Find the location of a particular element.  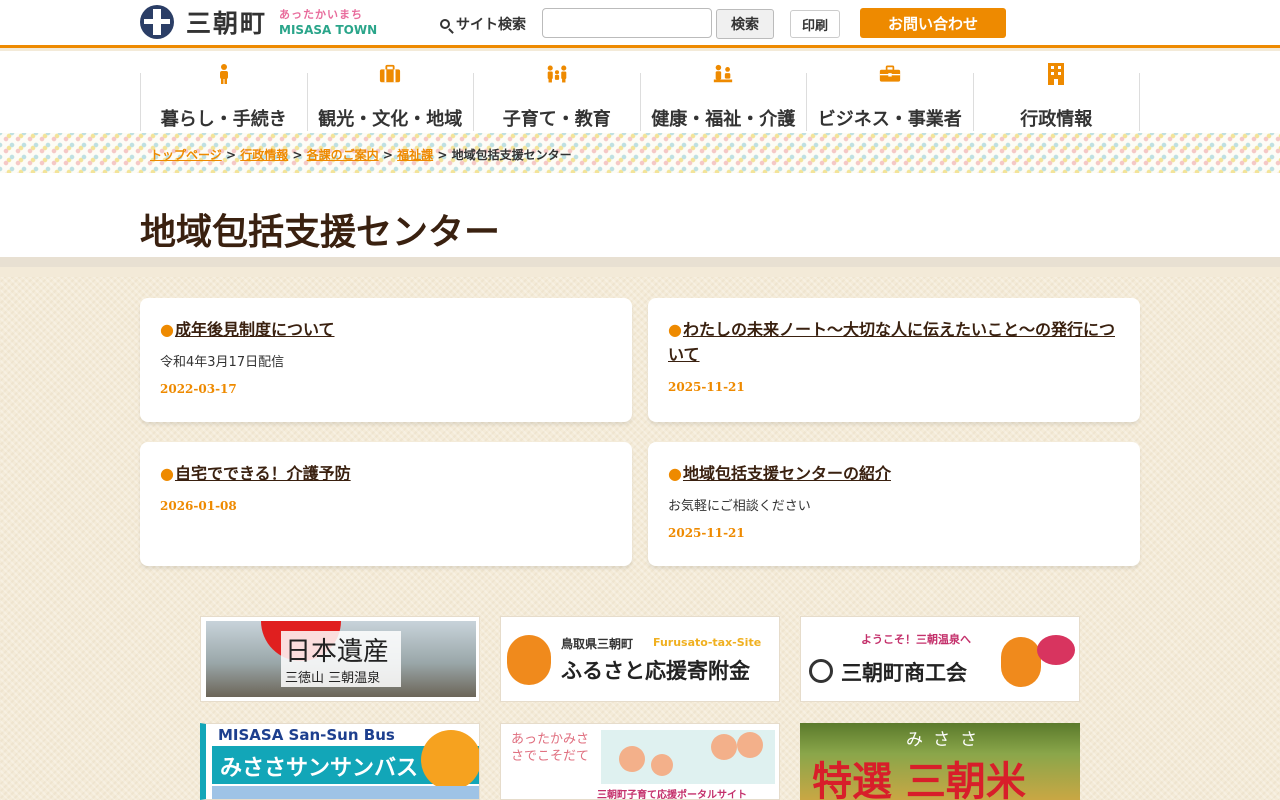

banner-site-label: Furusato-tax-Site is located at coordinates (707, 642).